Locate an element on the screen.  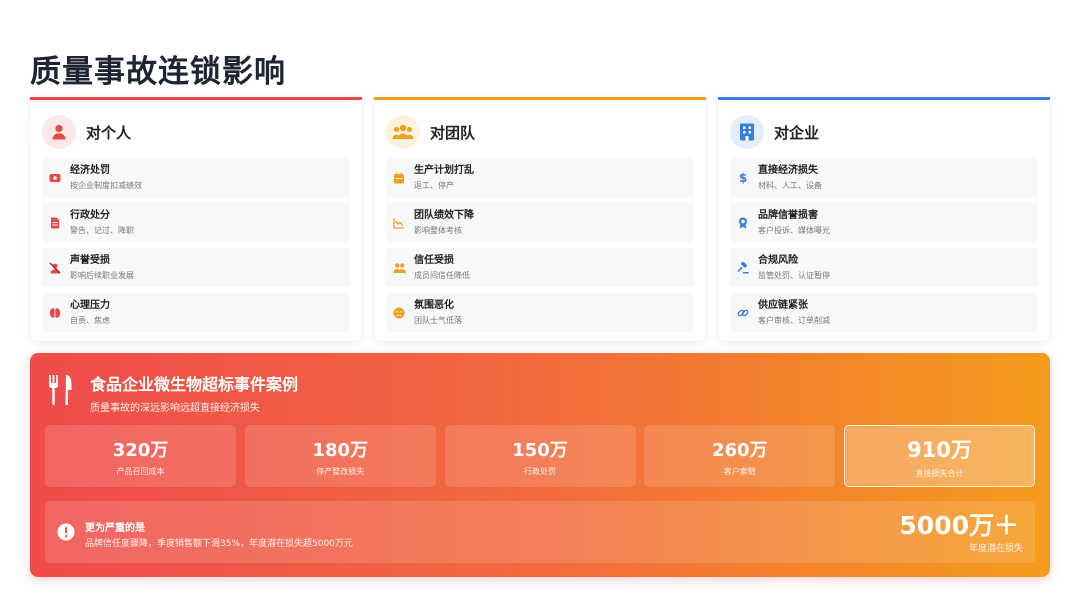
list-item: $ 直接经济损失 材料、人工、设备 is located at coordinates (884, 177).